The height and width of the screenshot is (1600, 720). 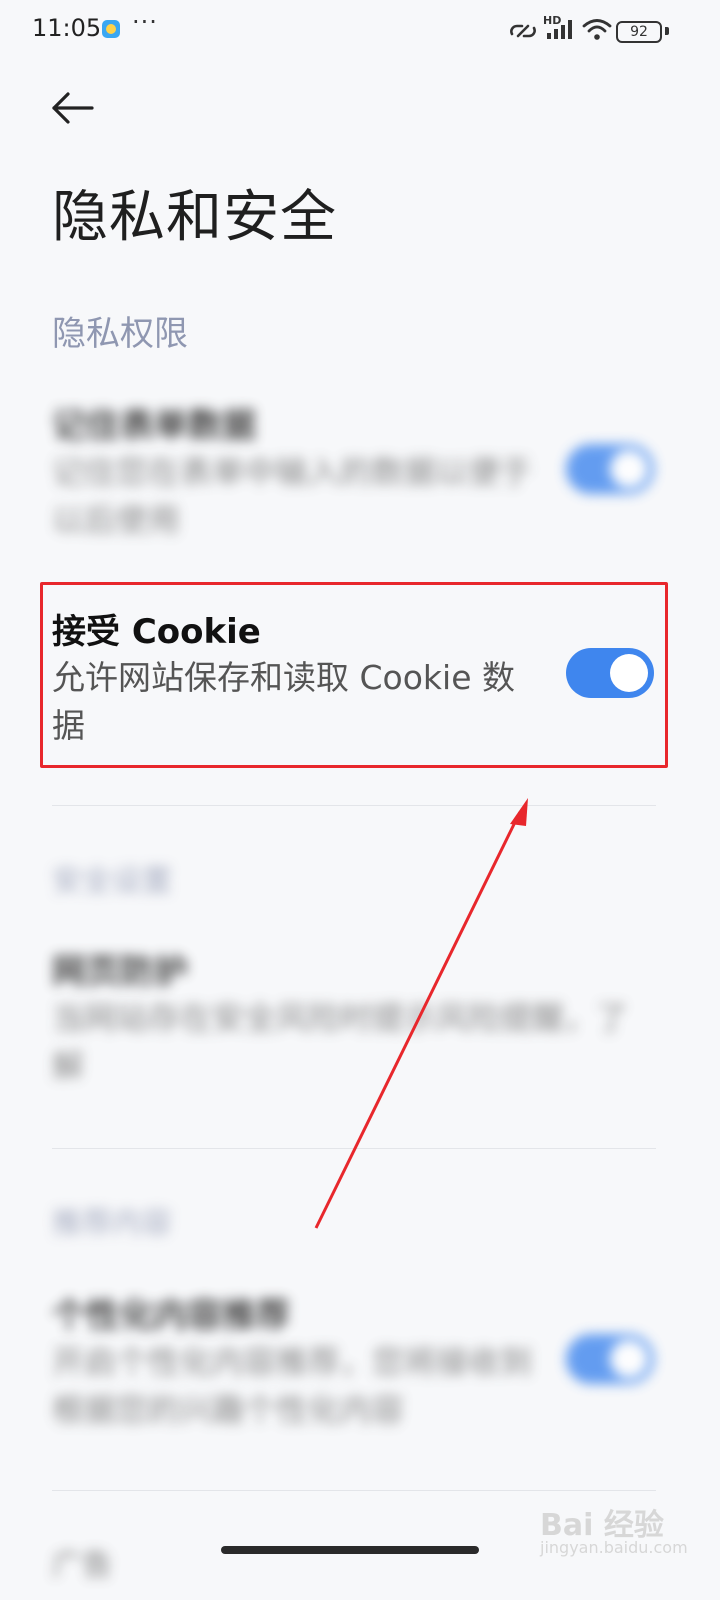 I want to click on home-indicator, so click(x=350, y=1550).